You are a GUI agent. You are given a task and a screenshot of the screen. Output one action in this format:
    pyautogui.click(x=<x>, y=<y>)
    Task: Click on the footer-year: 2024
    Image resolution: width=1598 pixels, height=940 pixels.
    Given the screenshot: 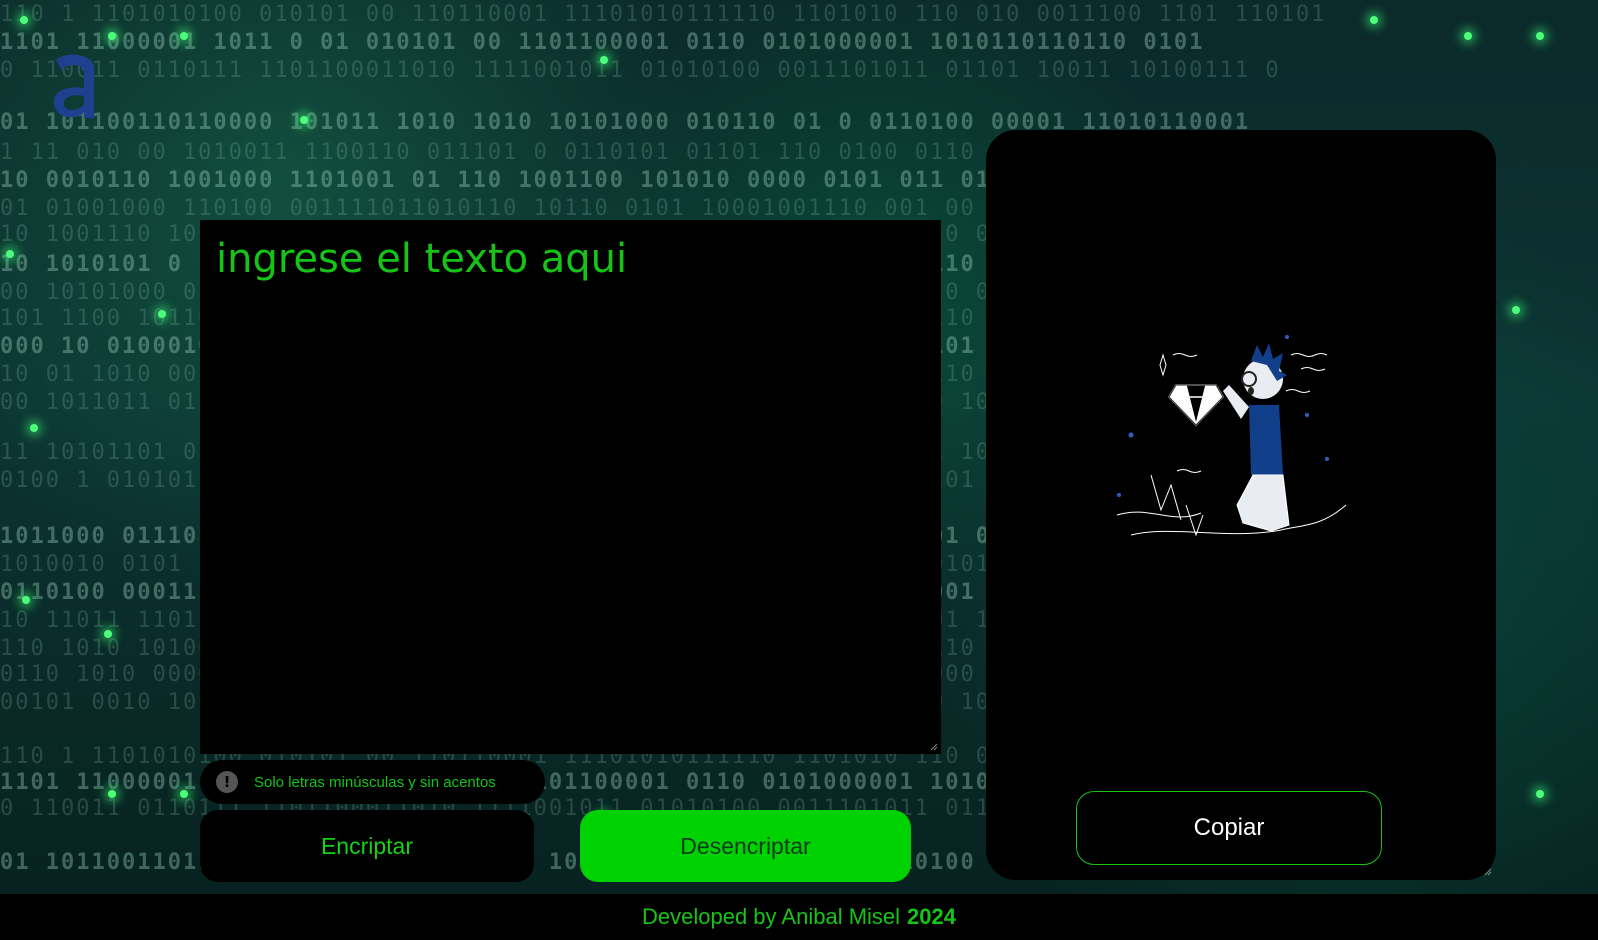 What is the action you would take?
    pyautogui.click(x=931, y=916)
    